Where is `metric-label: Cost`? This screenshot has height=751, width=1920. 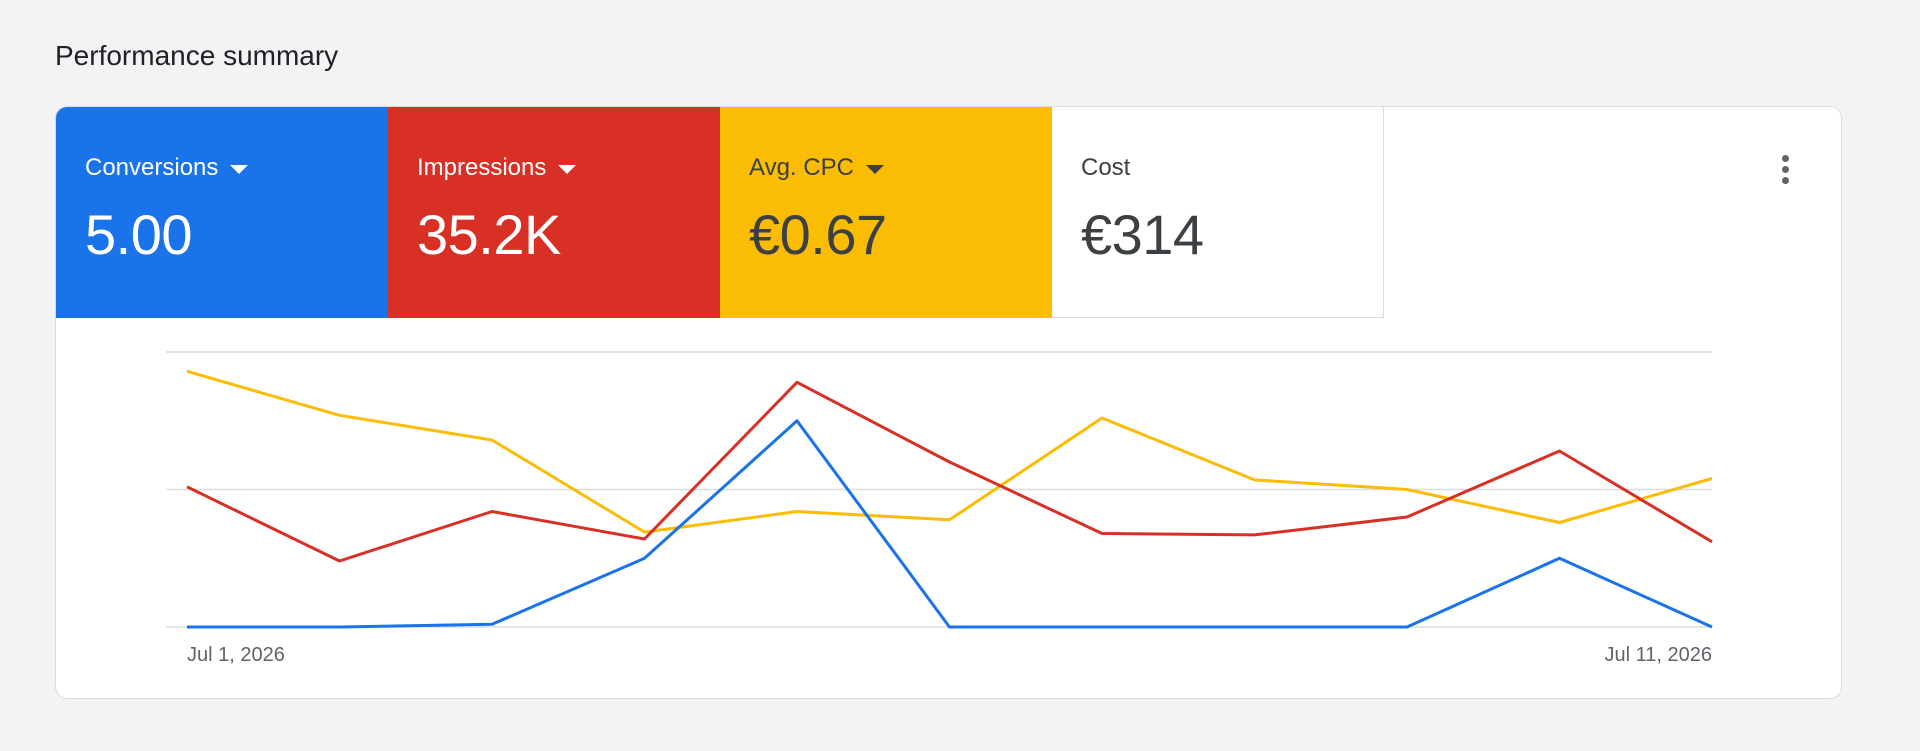 metric-label: Cost is located at coordinates (1232, 168).